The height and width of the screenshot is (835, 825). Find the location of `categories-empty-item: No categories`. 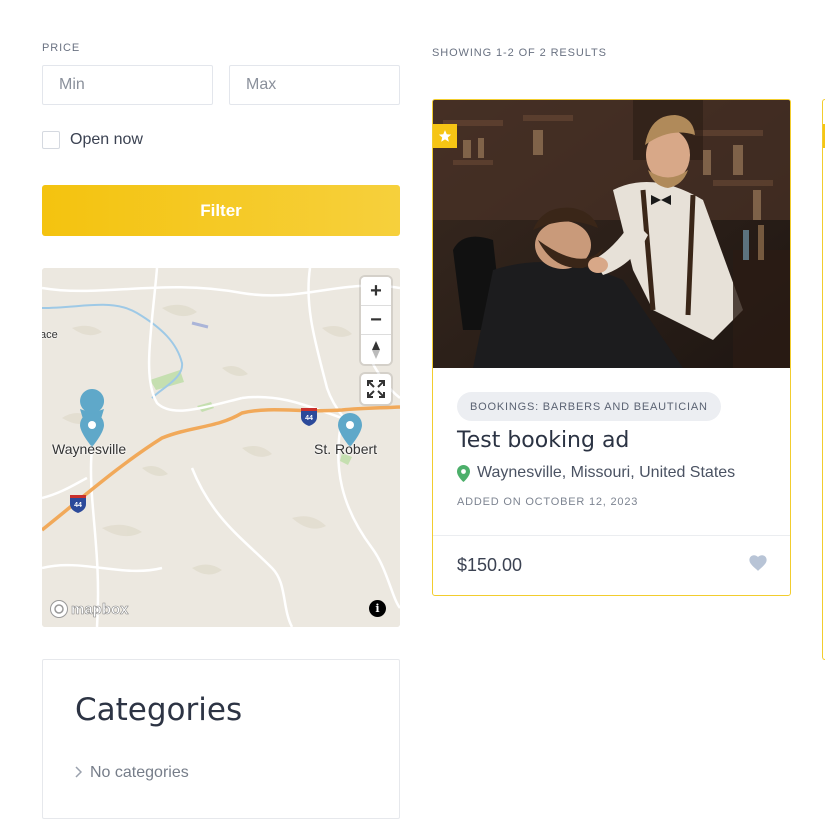

categories-empty-item: No categories is located at coordinates (132, 773).